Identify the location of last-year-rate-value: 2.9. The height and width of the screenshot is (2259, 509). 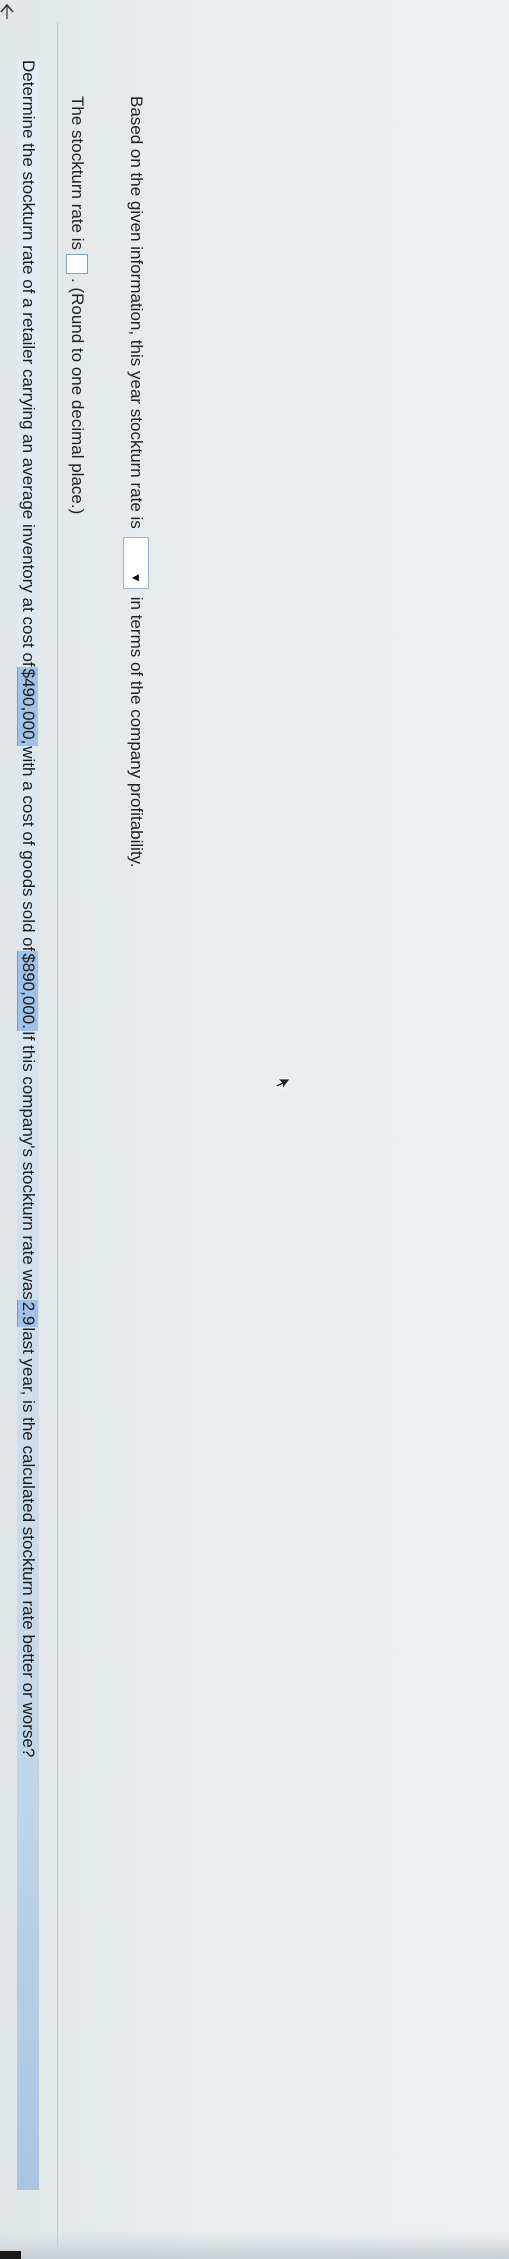
(28, 1313).